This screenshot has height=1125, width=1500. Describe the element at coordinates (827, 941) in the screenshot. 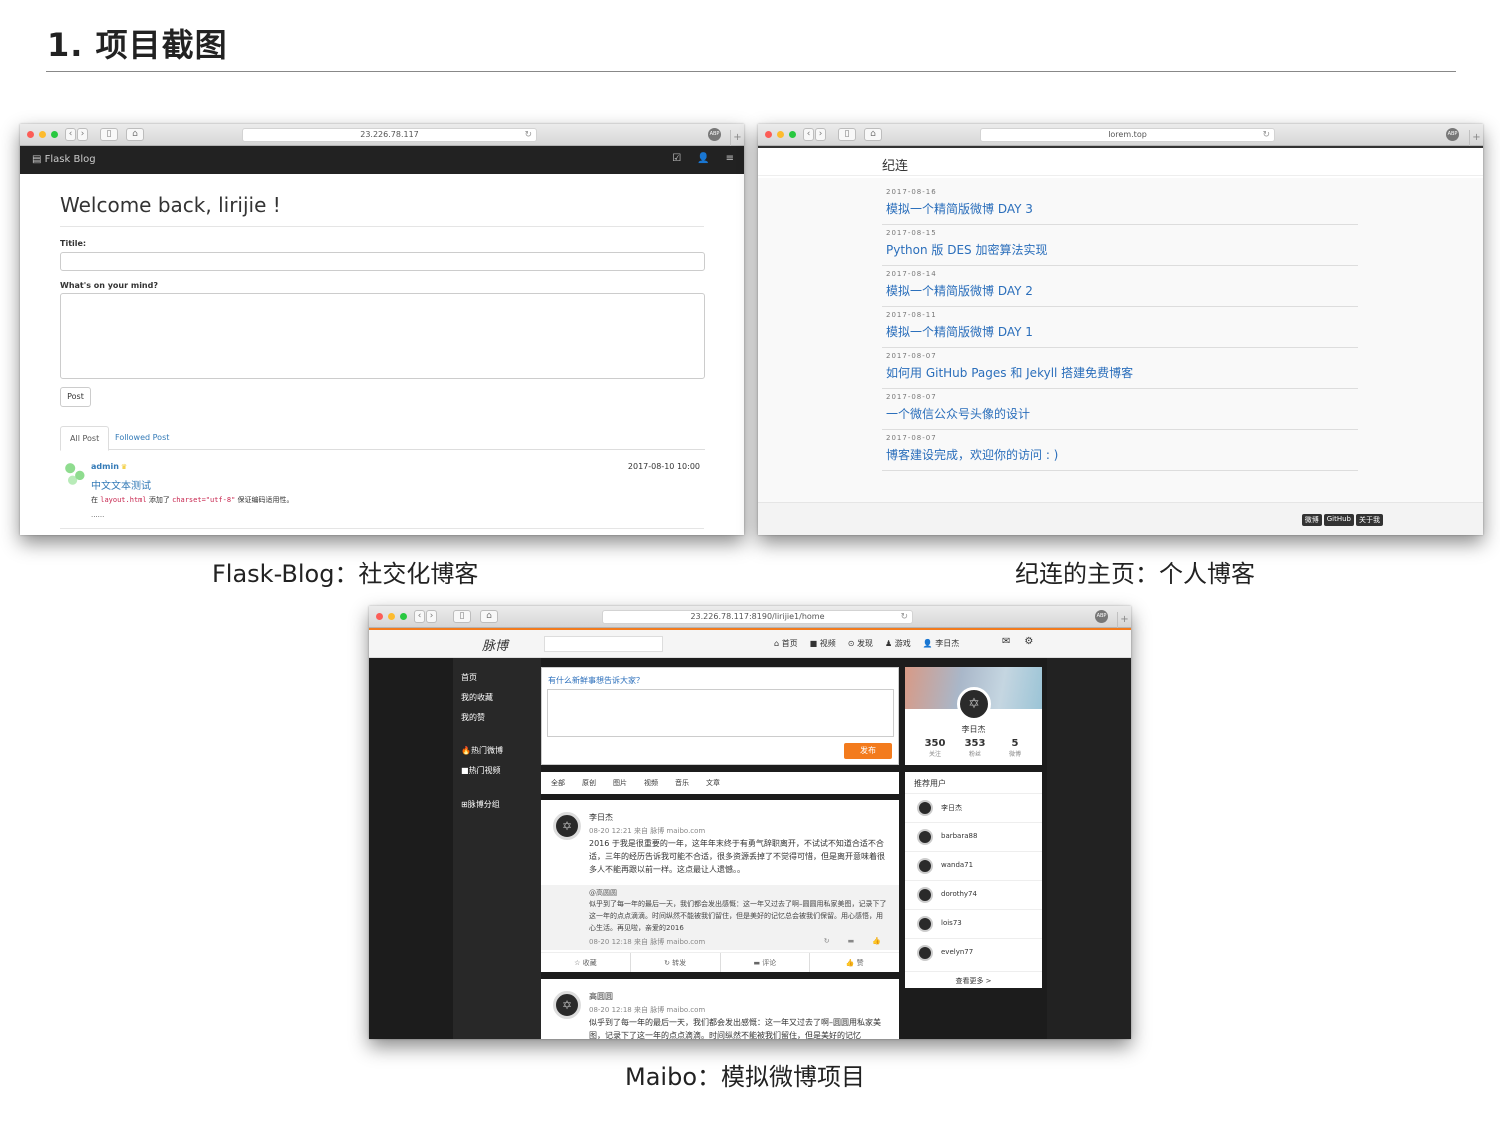

I see `repost-icon: ↻` at that location.